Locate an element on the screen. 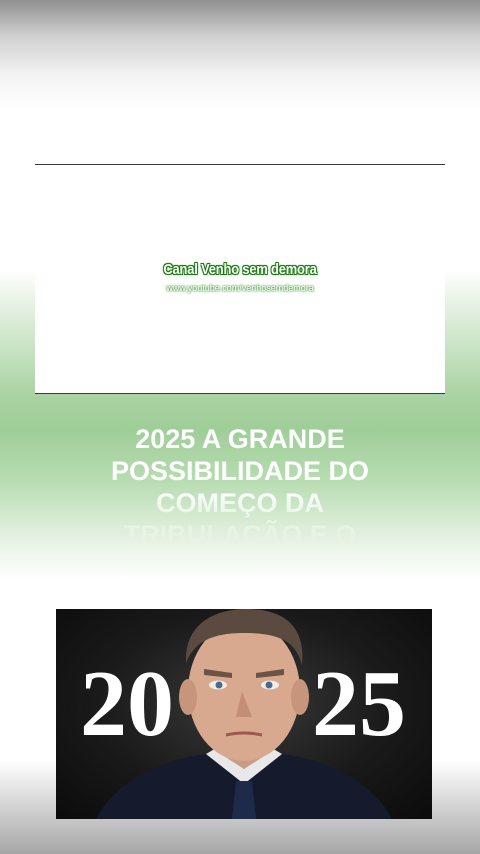  caption-line: TRIBULAÇÃO E O is located at coordinates (240, 532).